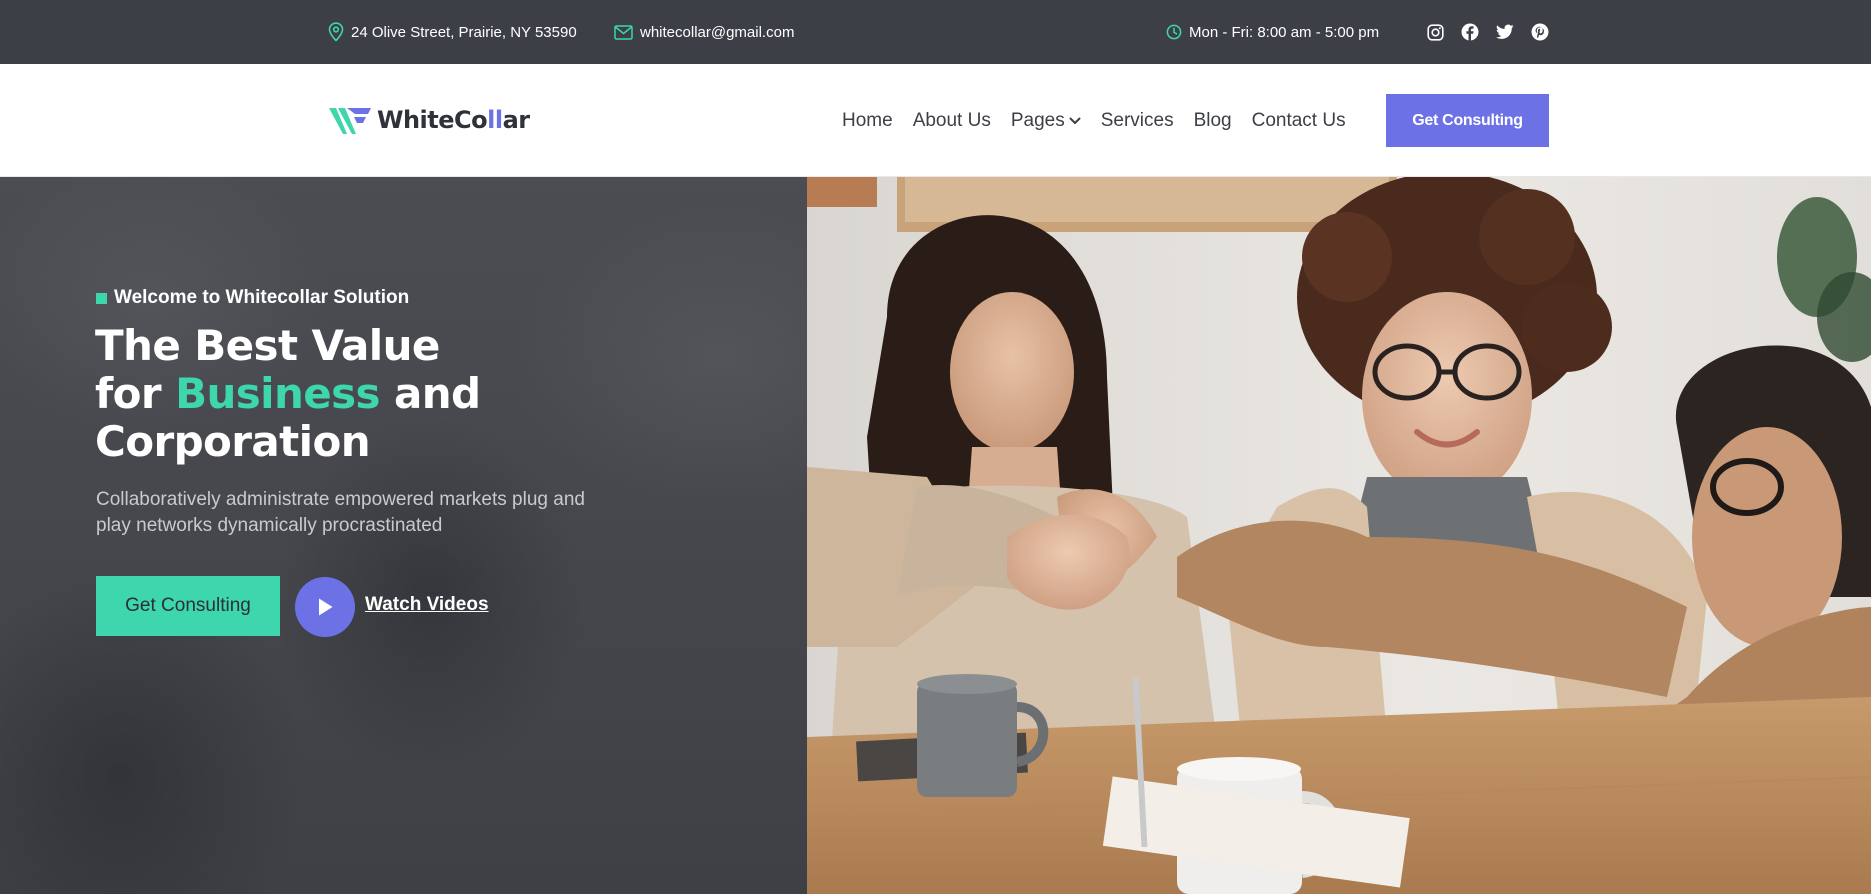 This screenshot has width=1871, height=894. Describe the element at coordinates (430, 393) in the screenshot. I see `headline-and: and` at that location.